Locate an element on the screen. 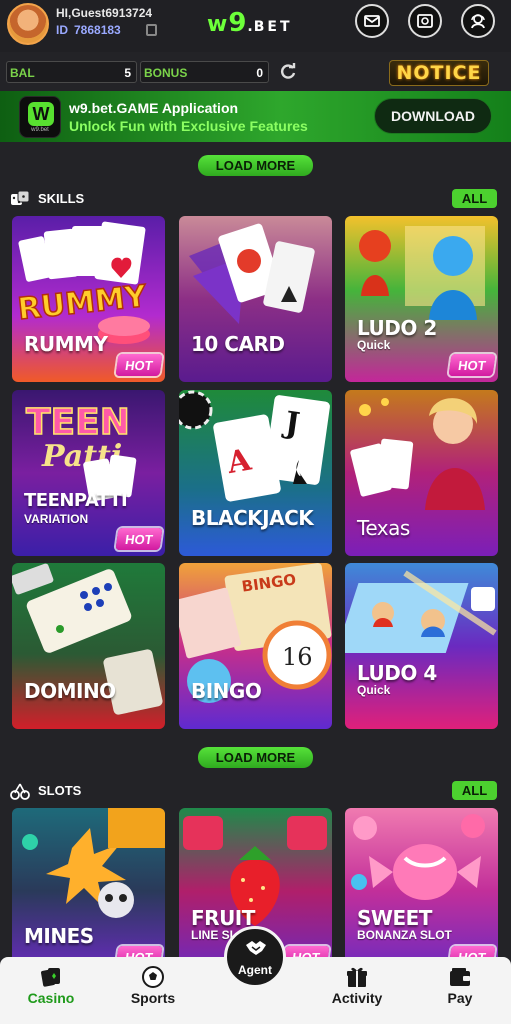 This screenshot has width=511, height=1024. game-card-texas: Texas is located at coordinates (421, 473).